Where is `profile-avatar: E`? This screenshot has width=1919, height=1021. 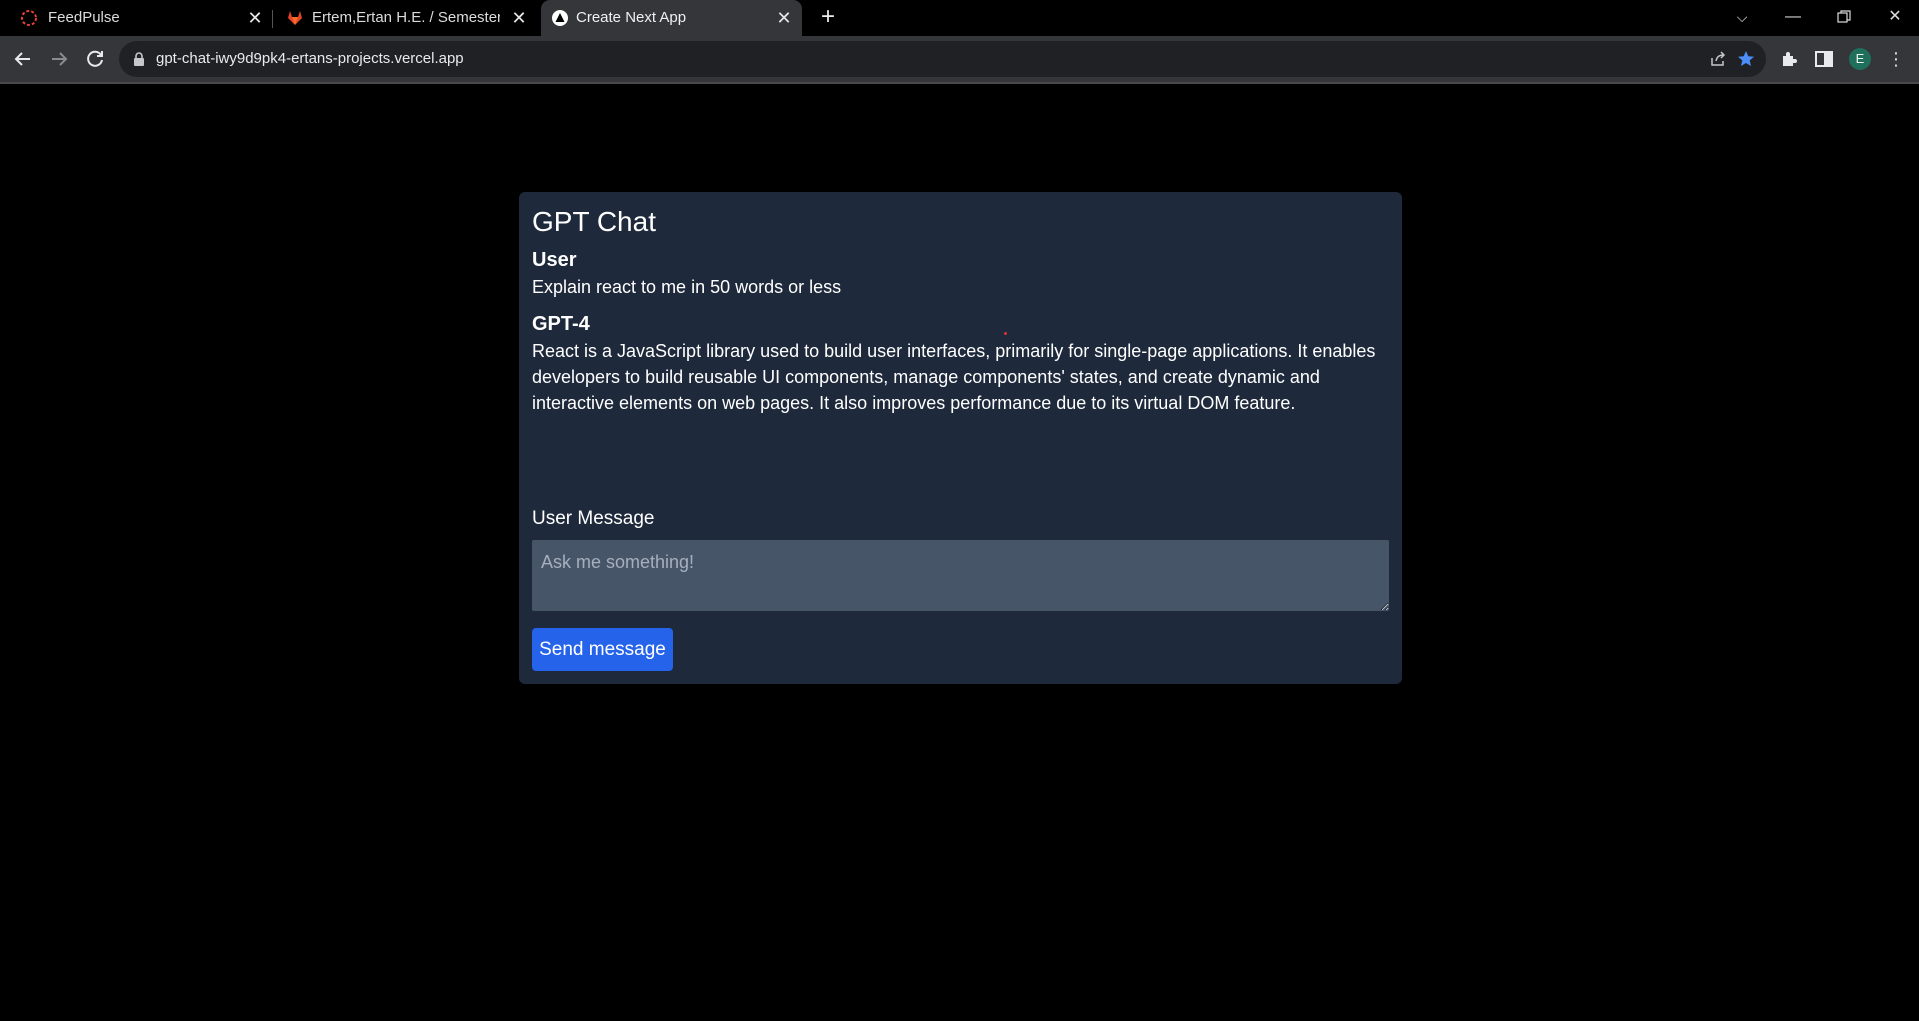
profile-avatar: E is located at coordinates (1860, 59).